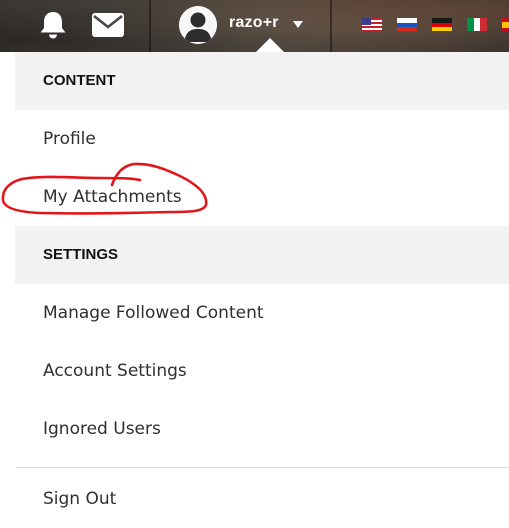  I want to click on dropdown-pointer, so click(270, 45).